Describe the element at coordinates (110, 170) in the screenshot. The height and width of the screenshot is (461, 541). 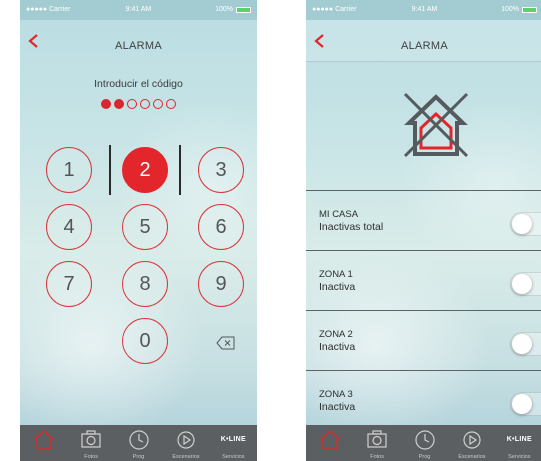
I see `cursor-bar-left` at that location.